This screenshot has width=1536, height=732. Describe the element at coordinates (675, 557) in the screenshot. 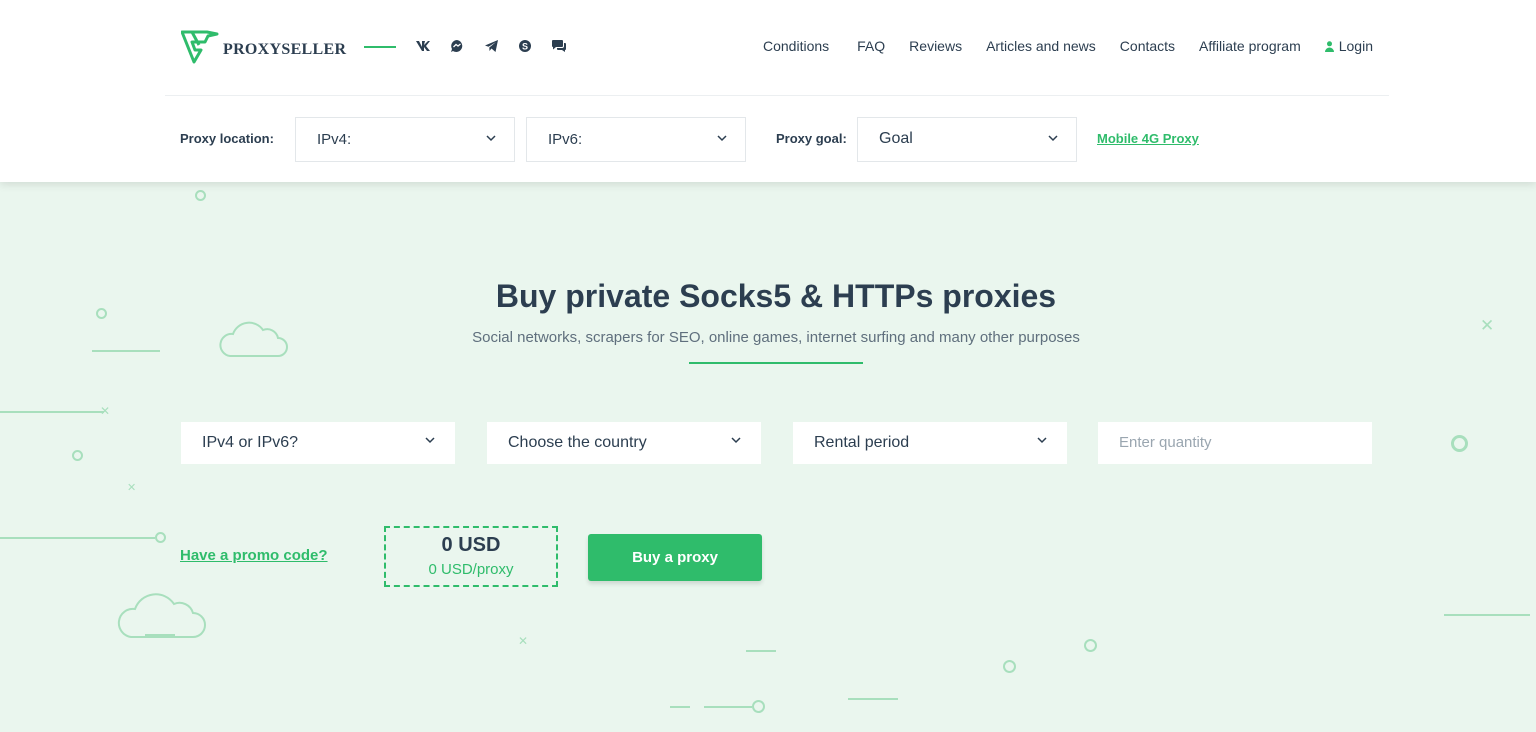

I see `buy-proxy-button: Buy a proxy` at that location.